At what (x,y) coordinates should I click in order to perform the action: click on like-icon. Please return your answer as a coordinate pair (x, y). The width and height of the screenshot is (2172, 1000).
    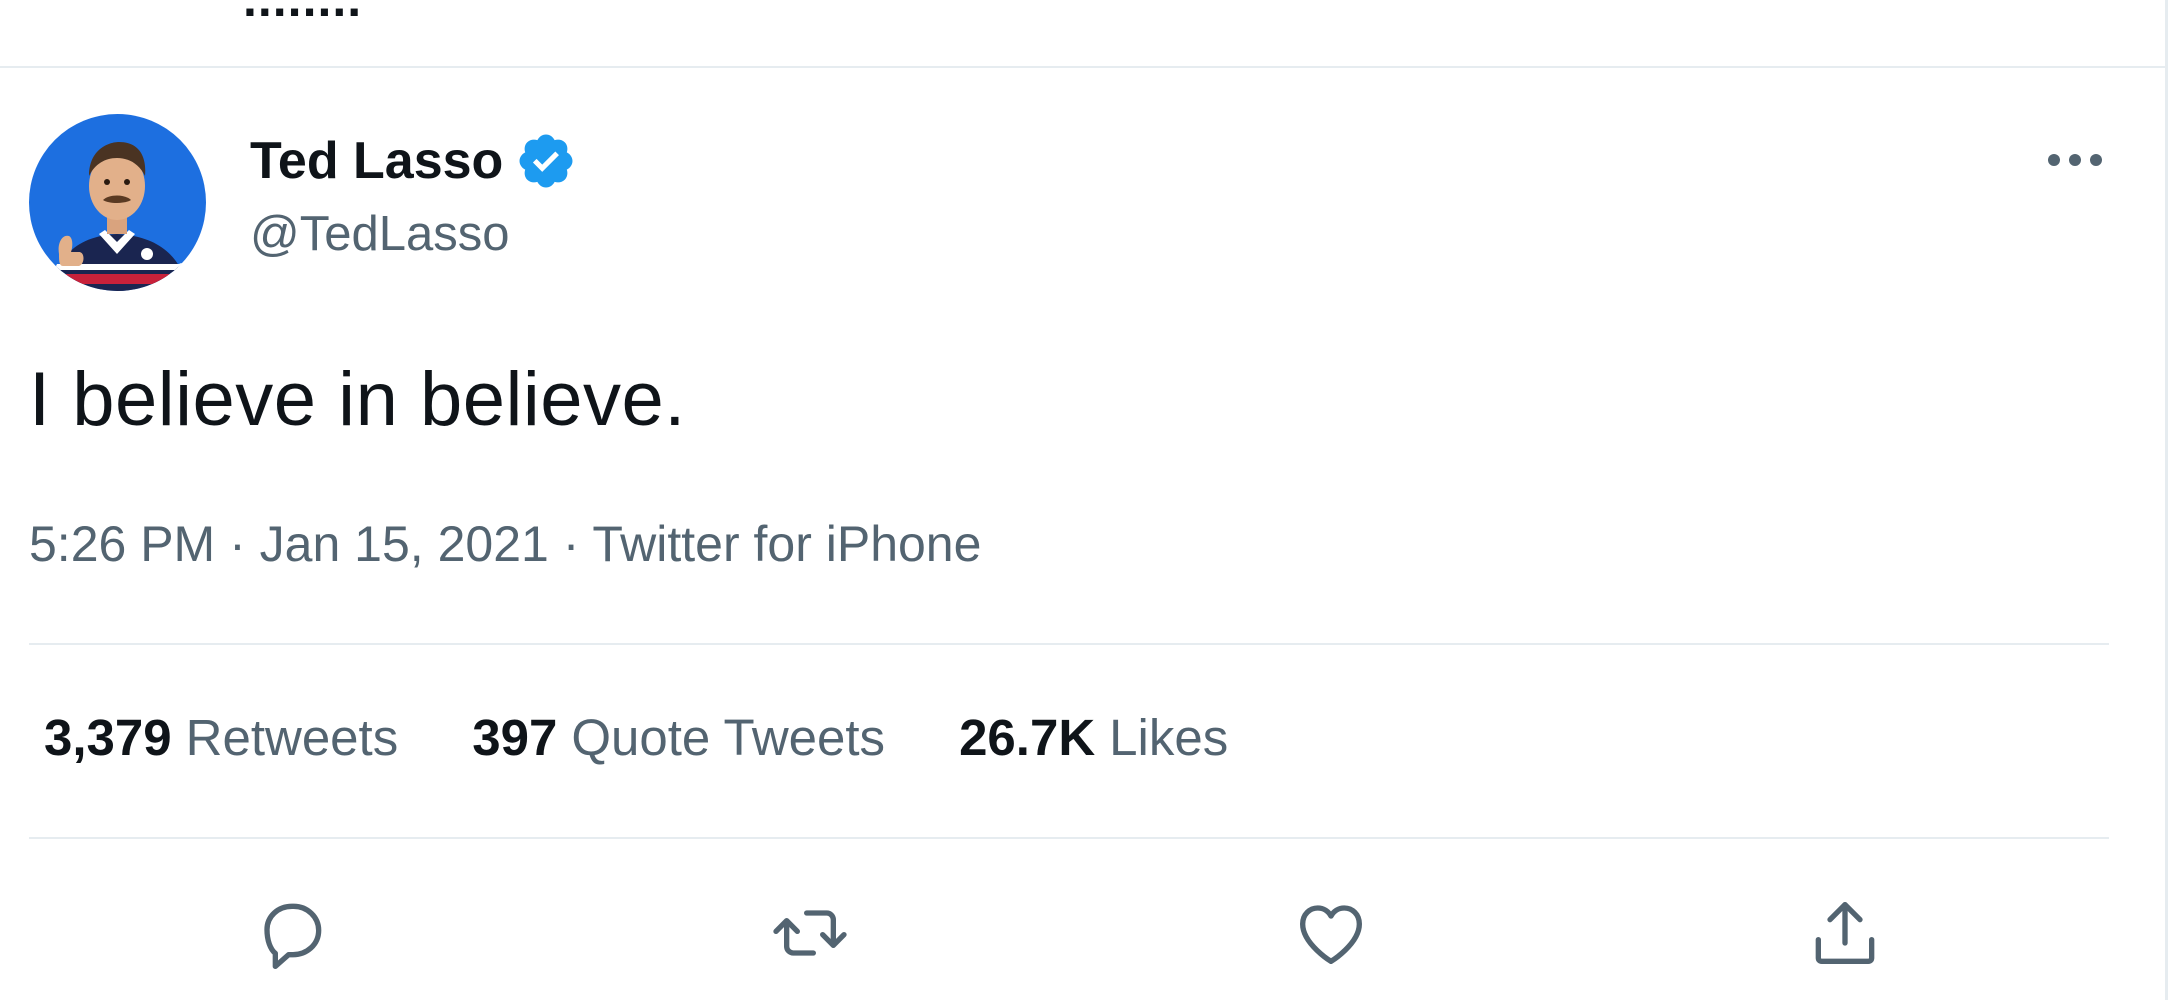
    Looking at the image, I should click on (1331, 934).